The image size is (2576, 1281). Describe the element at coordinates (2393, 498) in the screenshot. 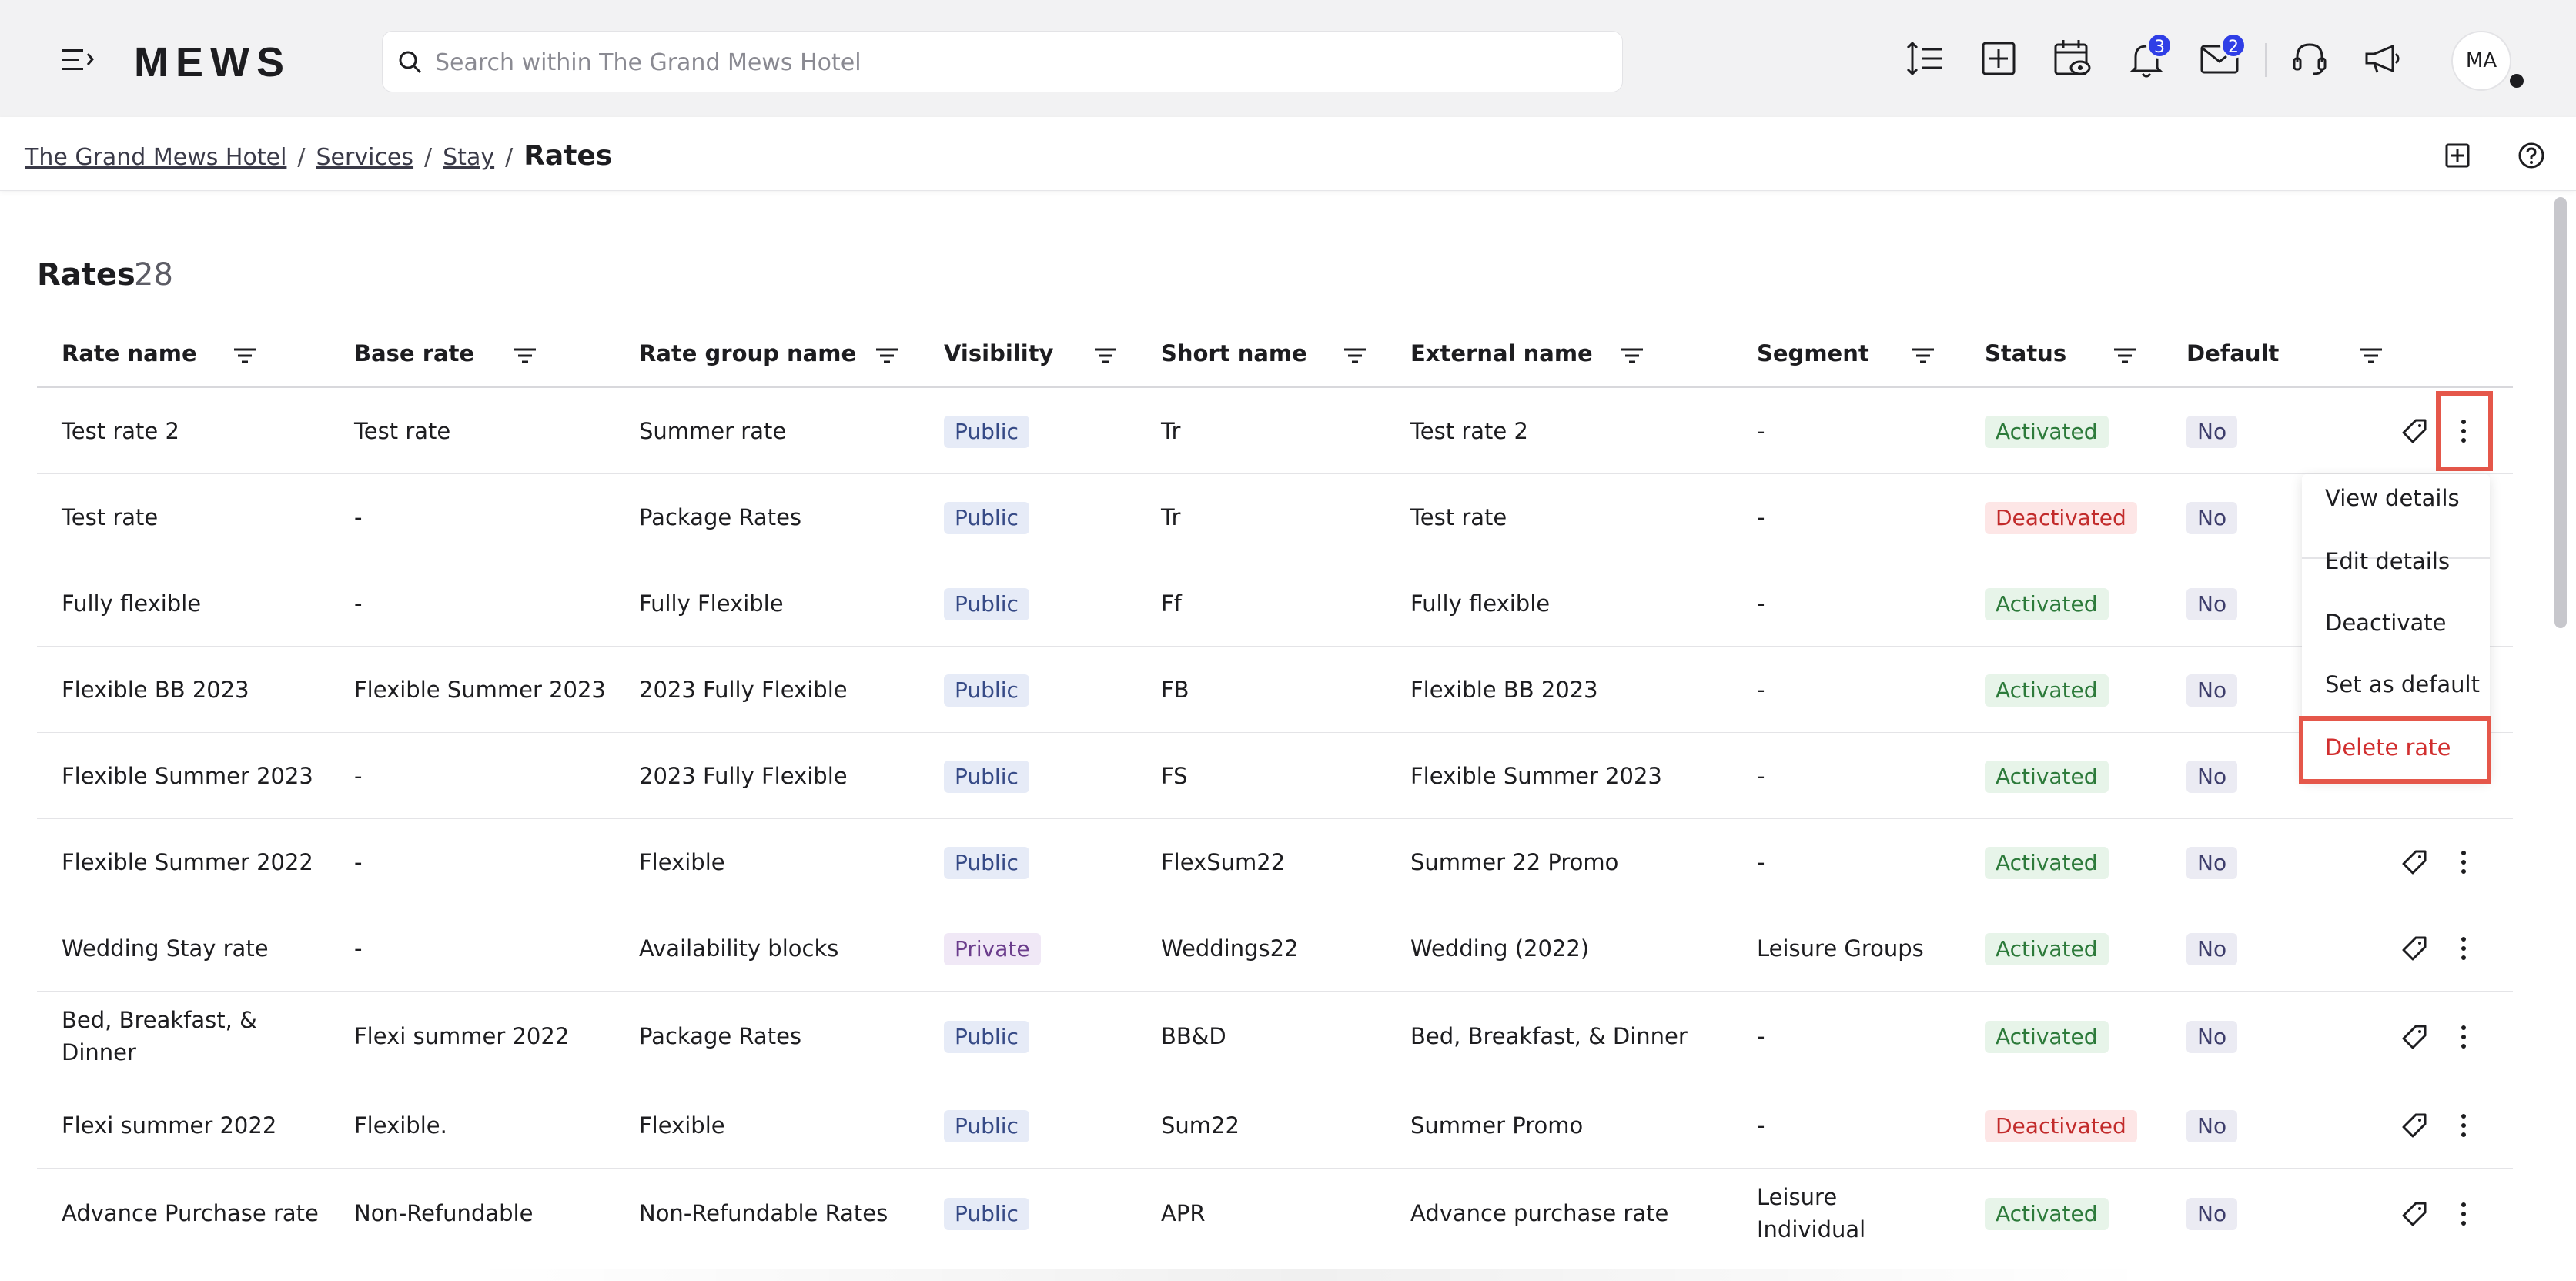

I see `menu-view-details: View details` at that location.